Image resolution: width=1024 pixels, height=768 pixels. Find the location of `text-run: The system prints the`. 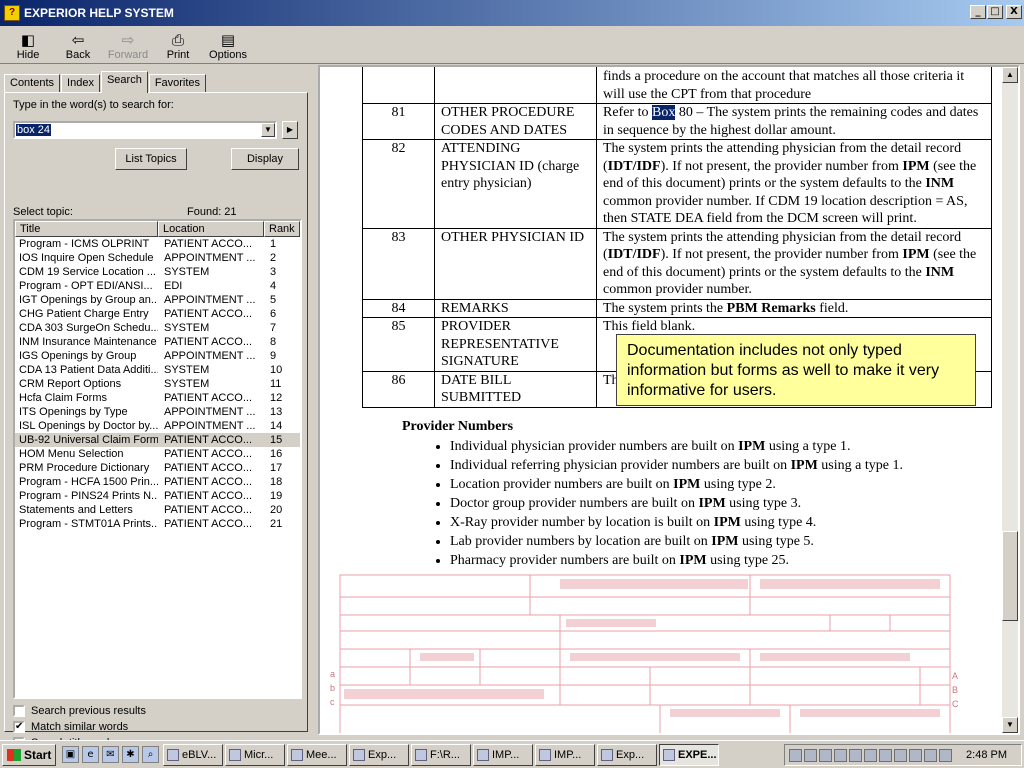

text-run: The system prints the is located at coordinates (665, 308).